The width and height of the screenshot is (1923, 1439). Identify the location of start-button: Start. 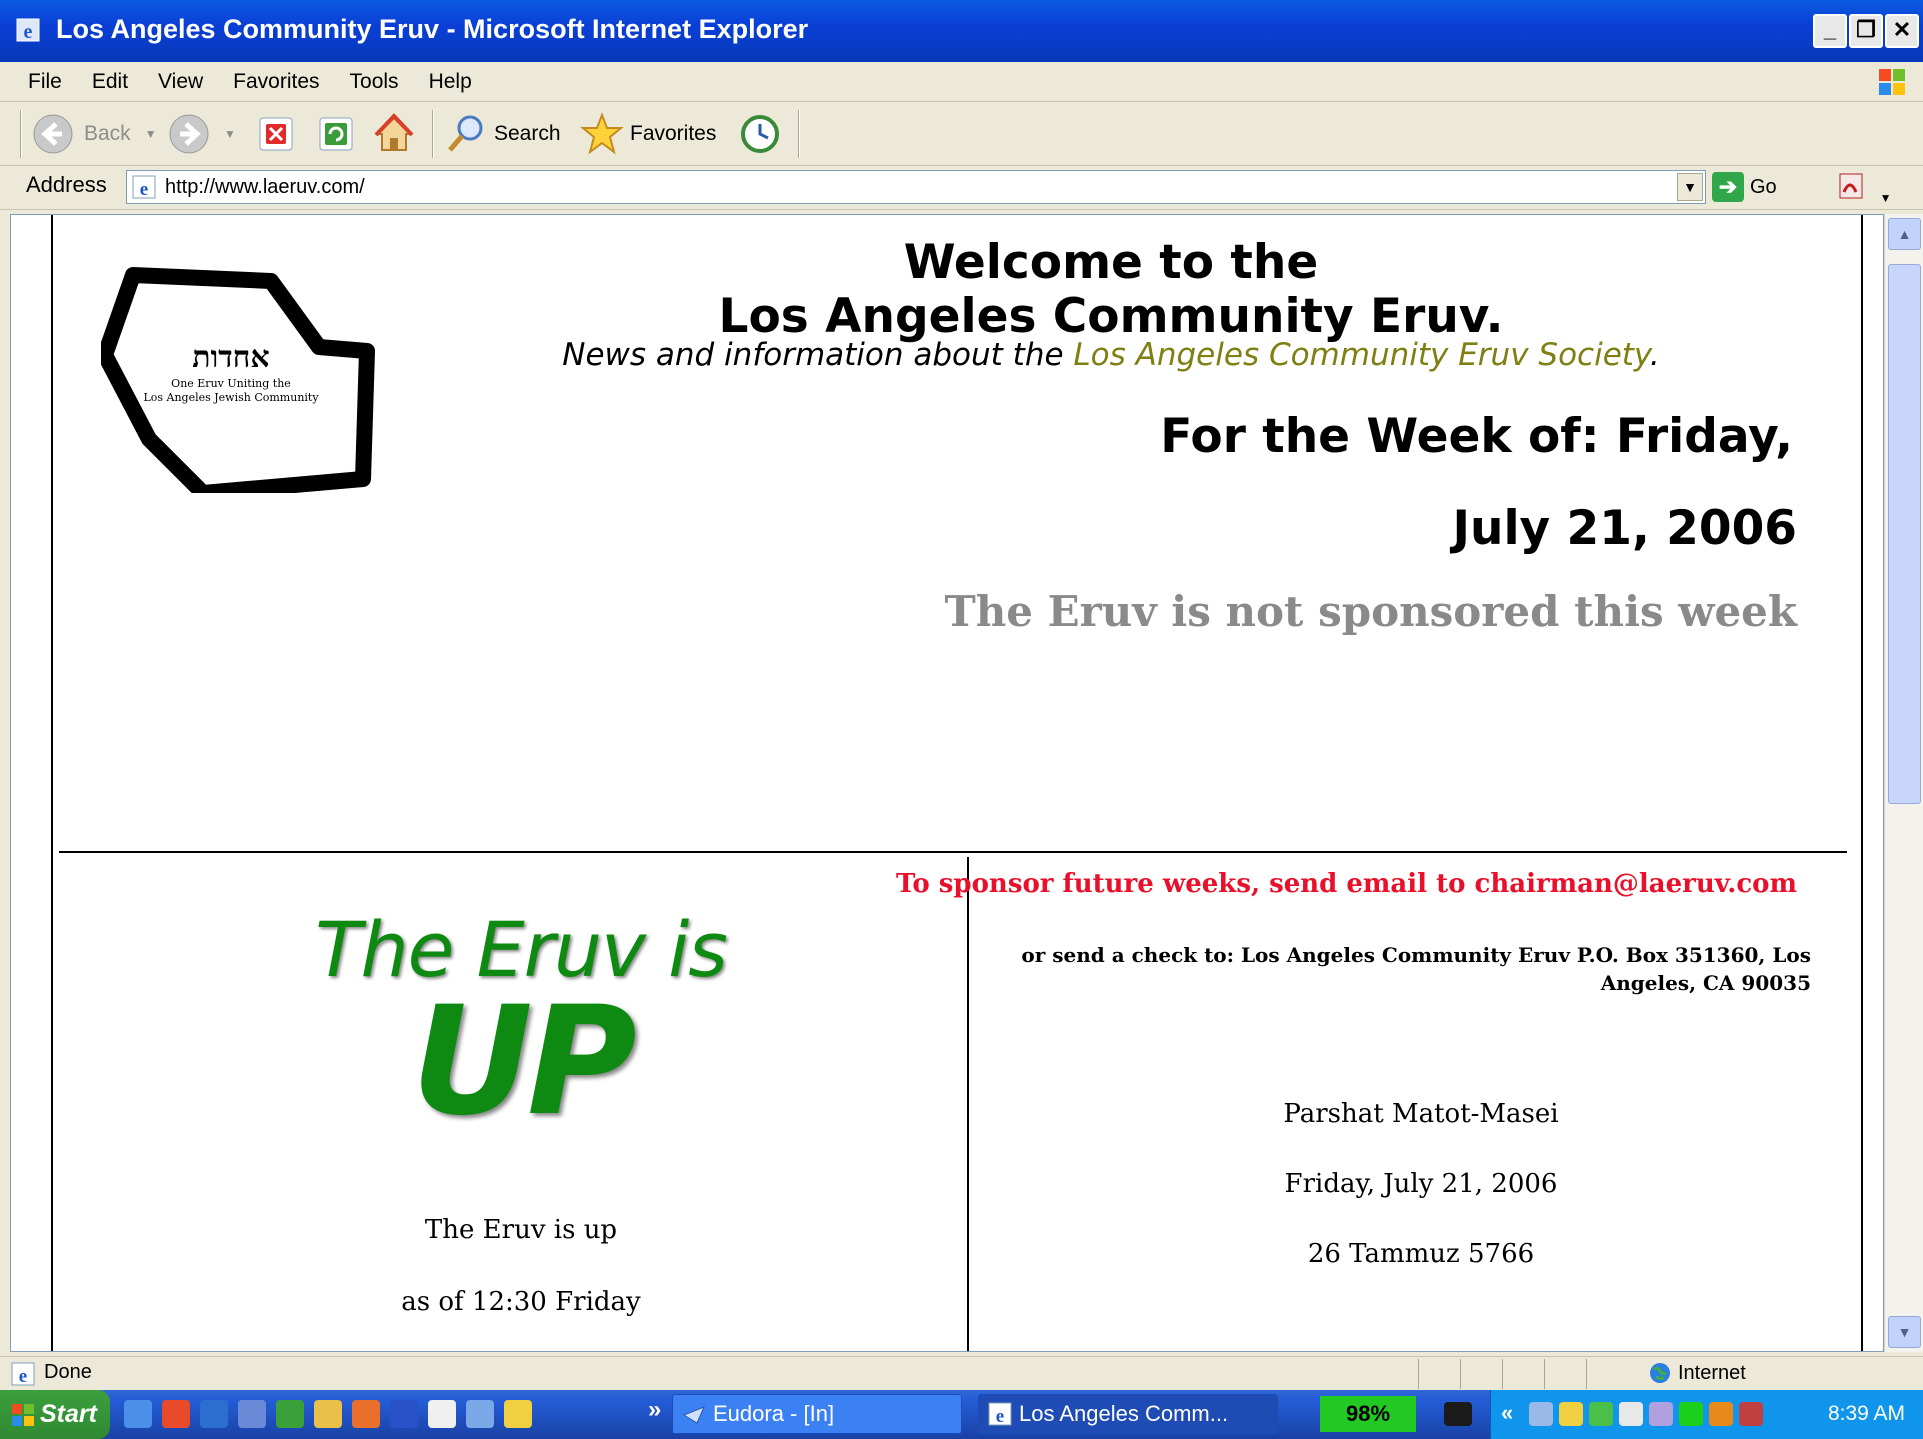
(55, 1414).